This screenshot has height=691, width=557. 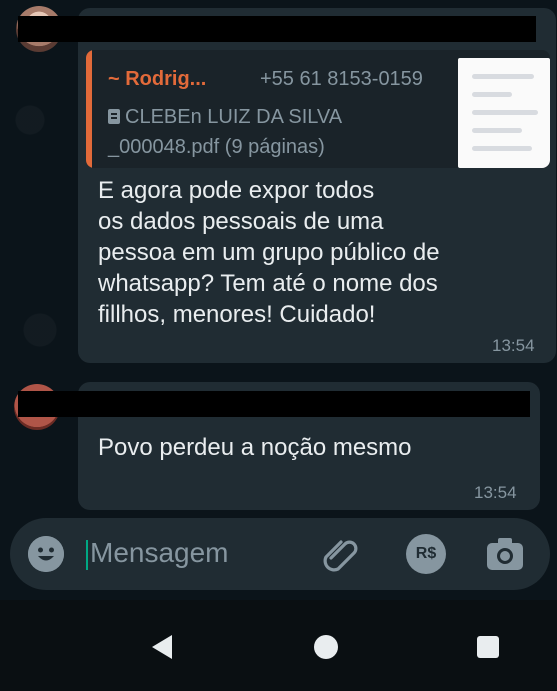 I want to click on attach-icon, so click(x=342, y=555).